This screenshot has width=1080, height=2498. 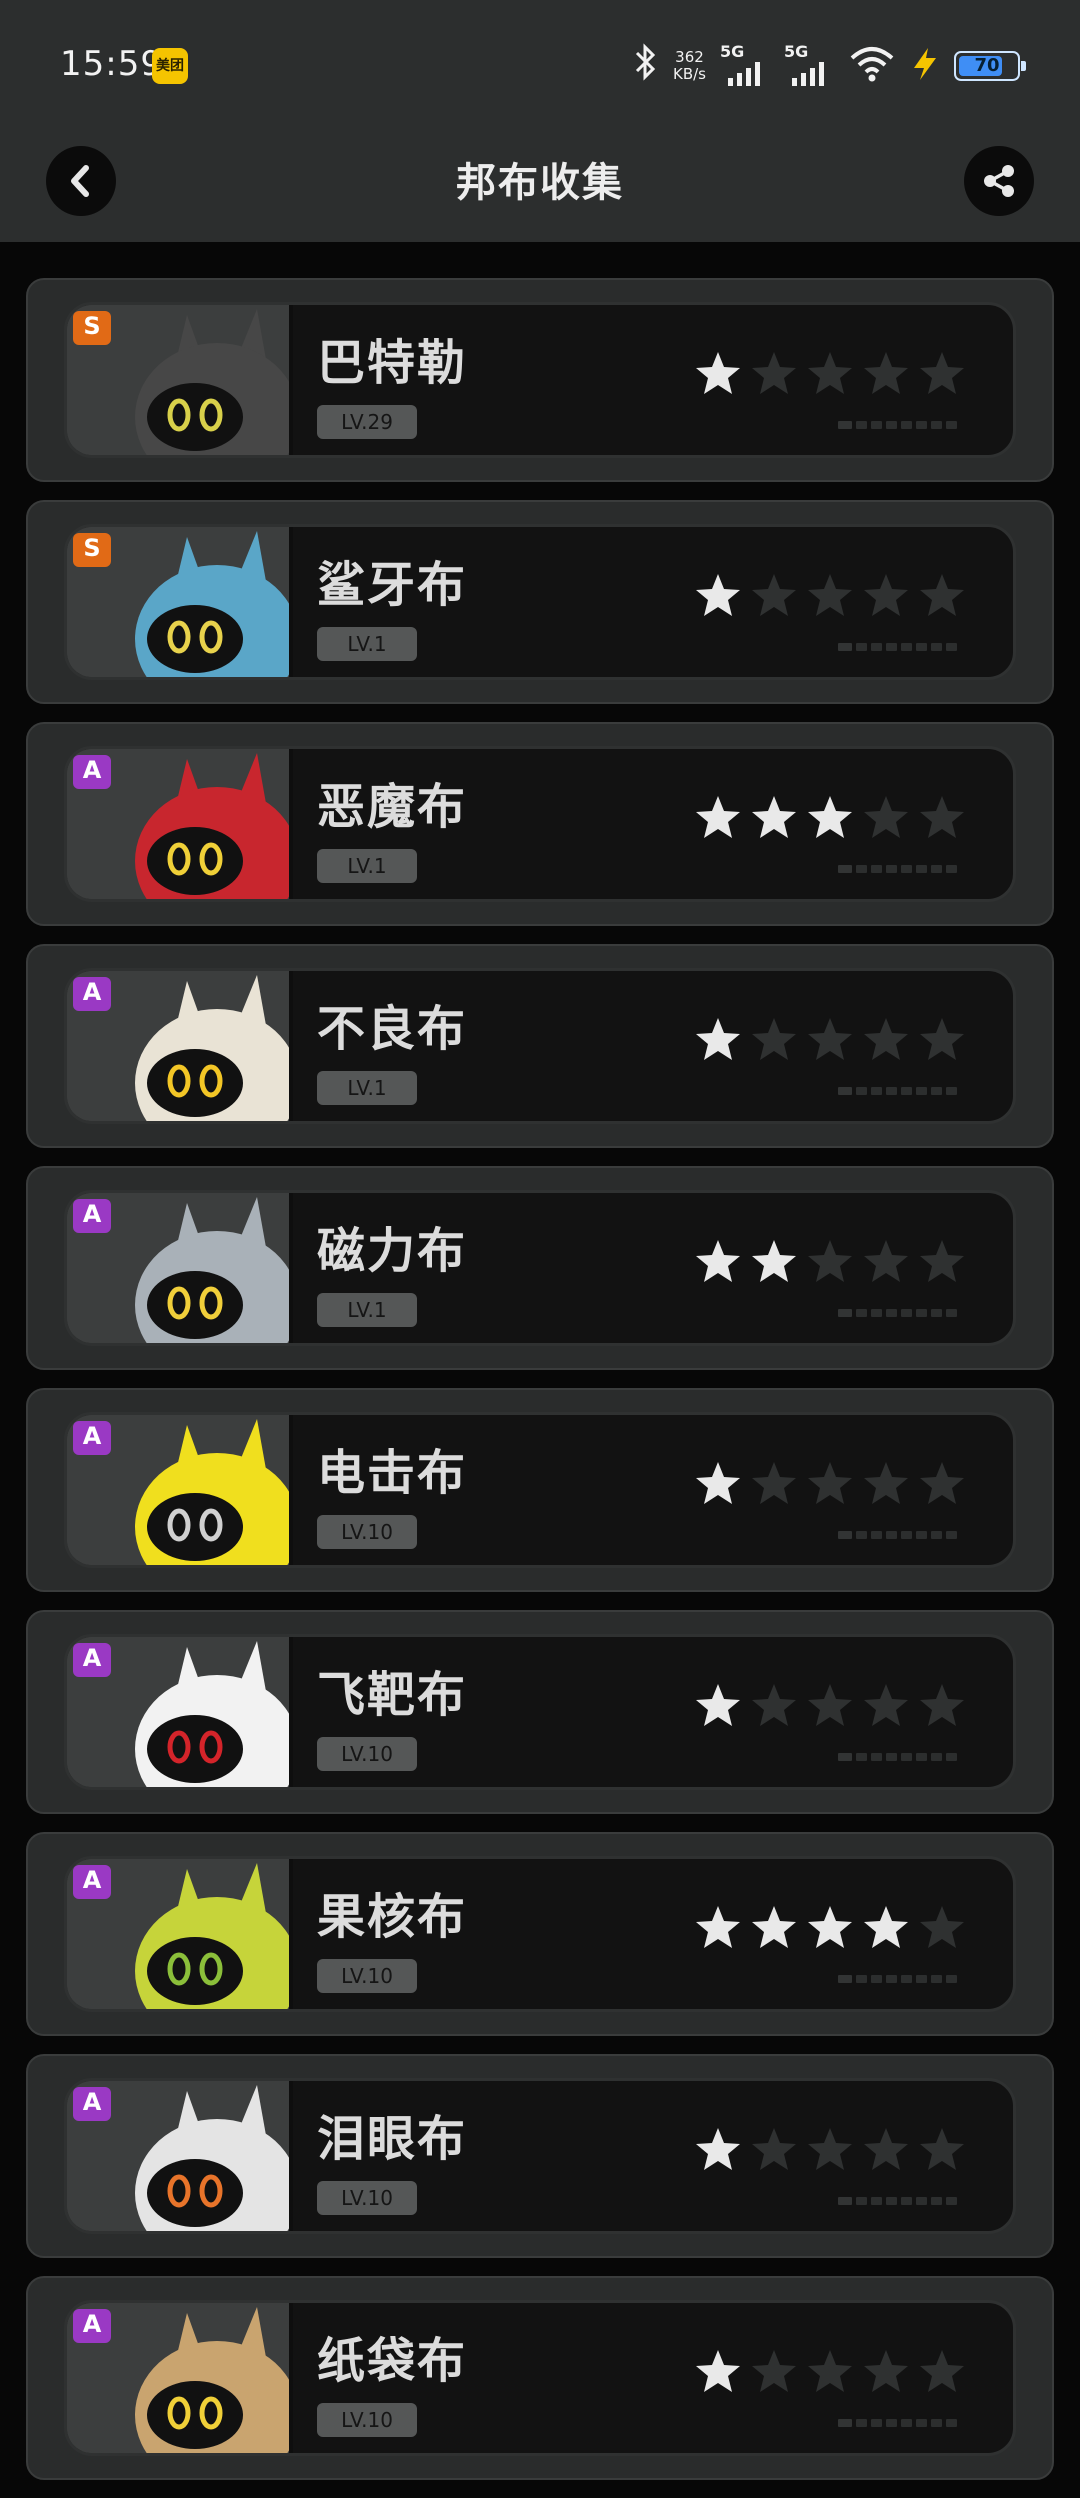 I want to click on power-saving-bolt-icon, so click(x=925, y=66).